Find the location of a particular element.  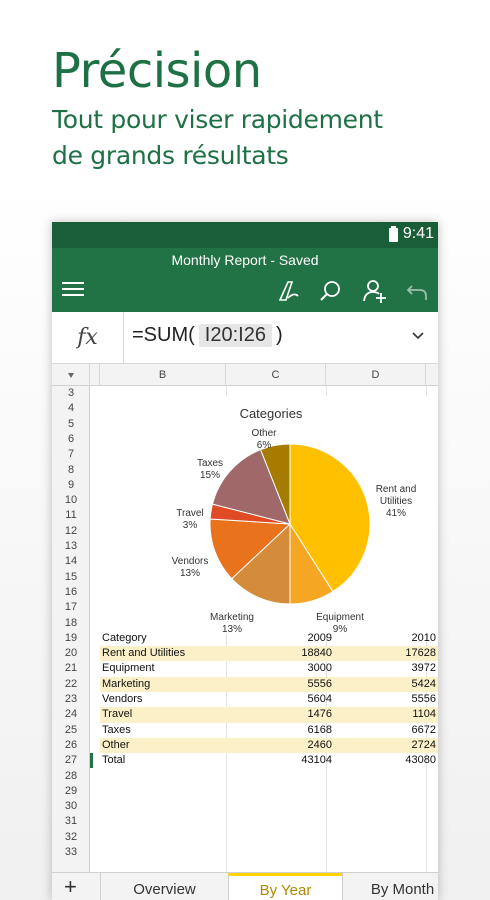

row-number: 25 is located at coordinates (71, 730).